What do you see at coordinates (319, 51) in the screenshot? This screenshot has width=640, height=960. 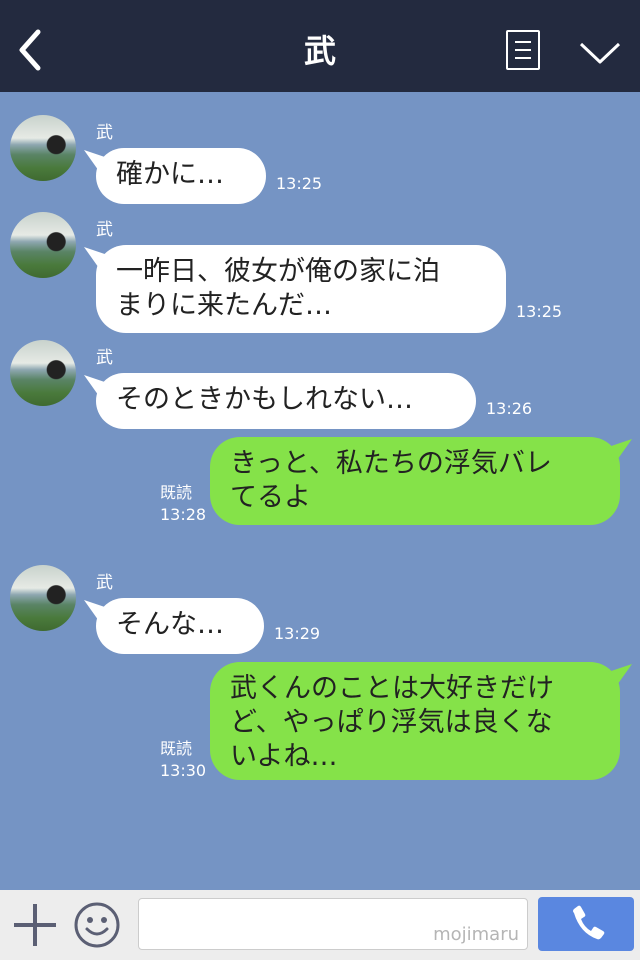 I see `chat-title: 武` at bounding box center [319, 51].